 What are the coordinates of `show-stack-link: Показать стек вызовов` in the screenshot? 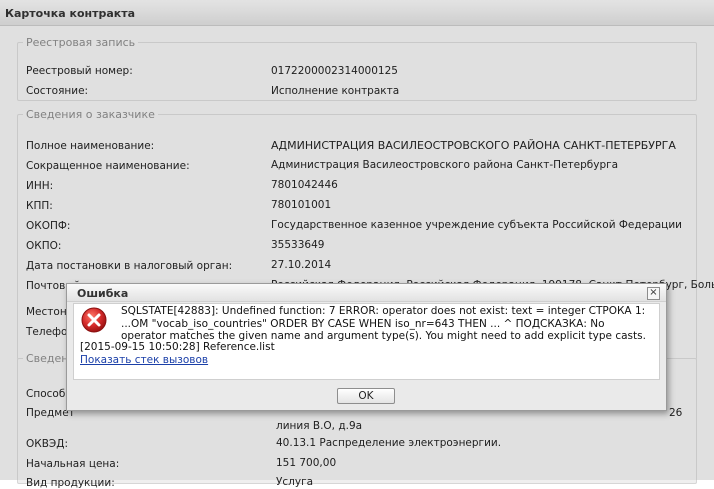 It's located at (144, 360).